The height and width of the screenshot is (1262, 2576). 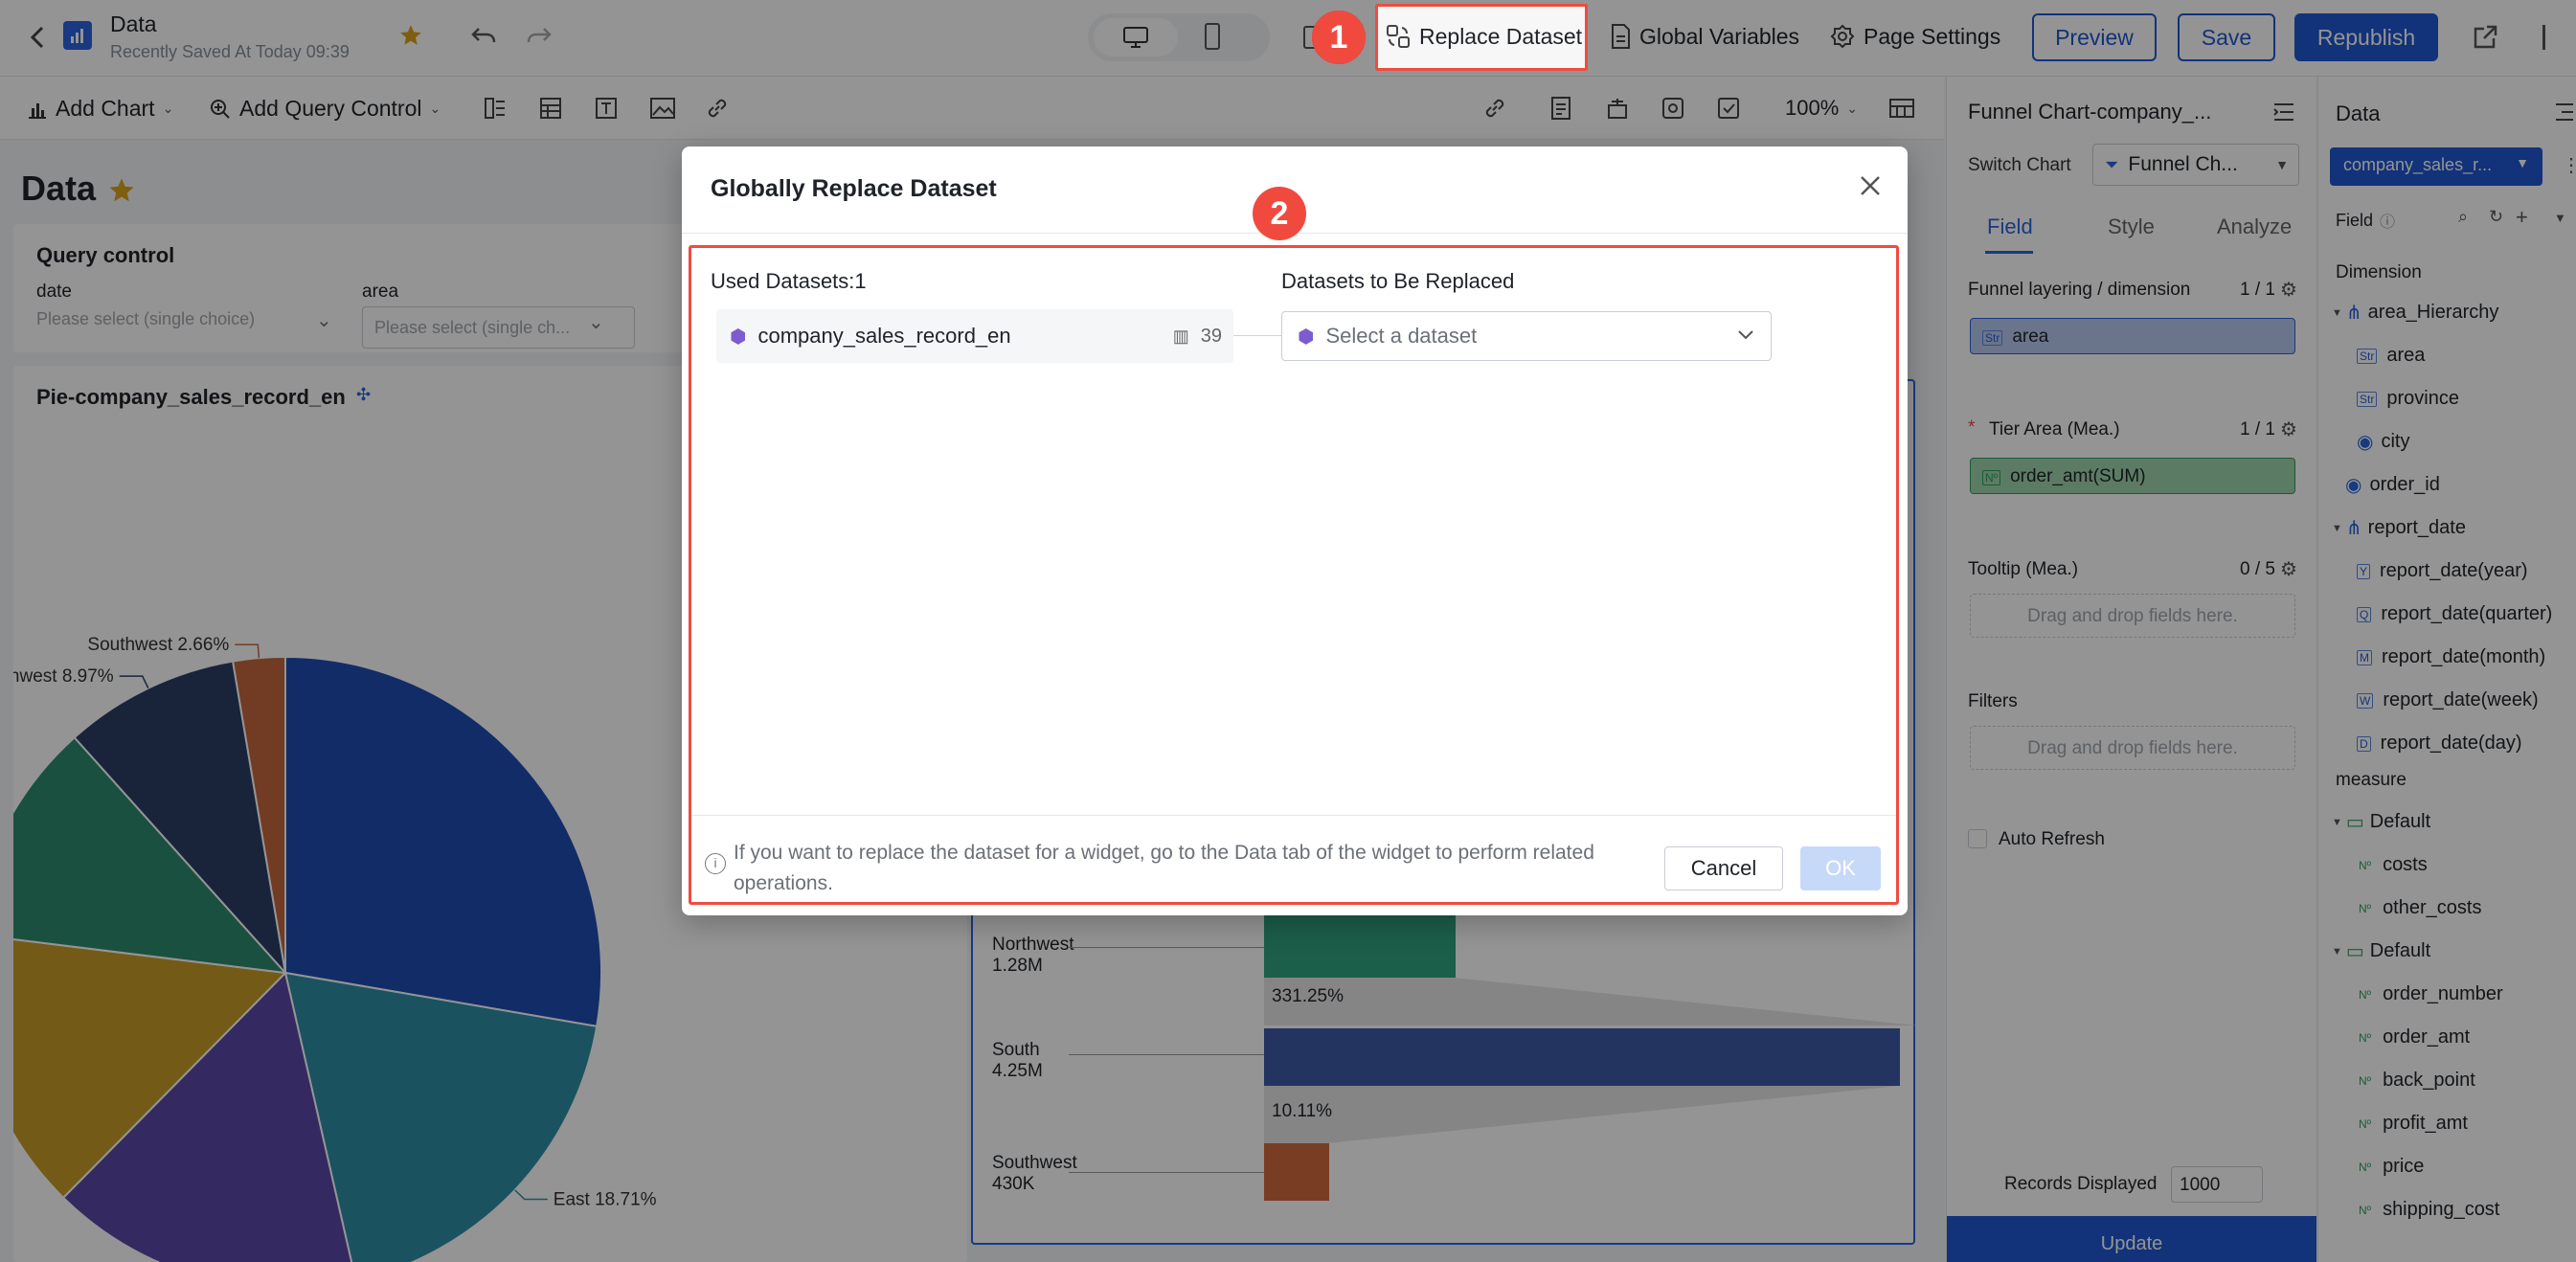 I want to click on used-dataset-row: ⬢ company_sales_record_en ▥ 39, so click(x=974, y=336).